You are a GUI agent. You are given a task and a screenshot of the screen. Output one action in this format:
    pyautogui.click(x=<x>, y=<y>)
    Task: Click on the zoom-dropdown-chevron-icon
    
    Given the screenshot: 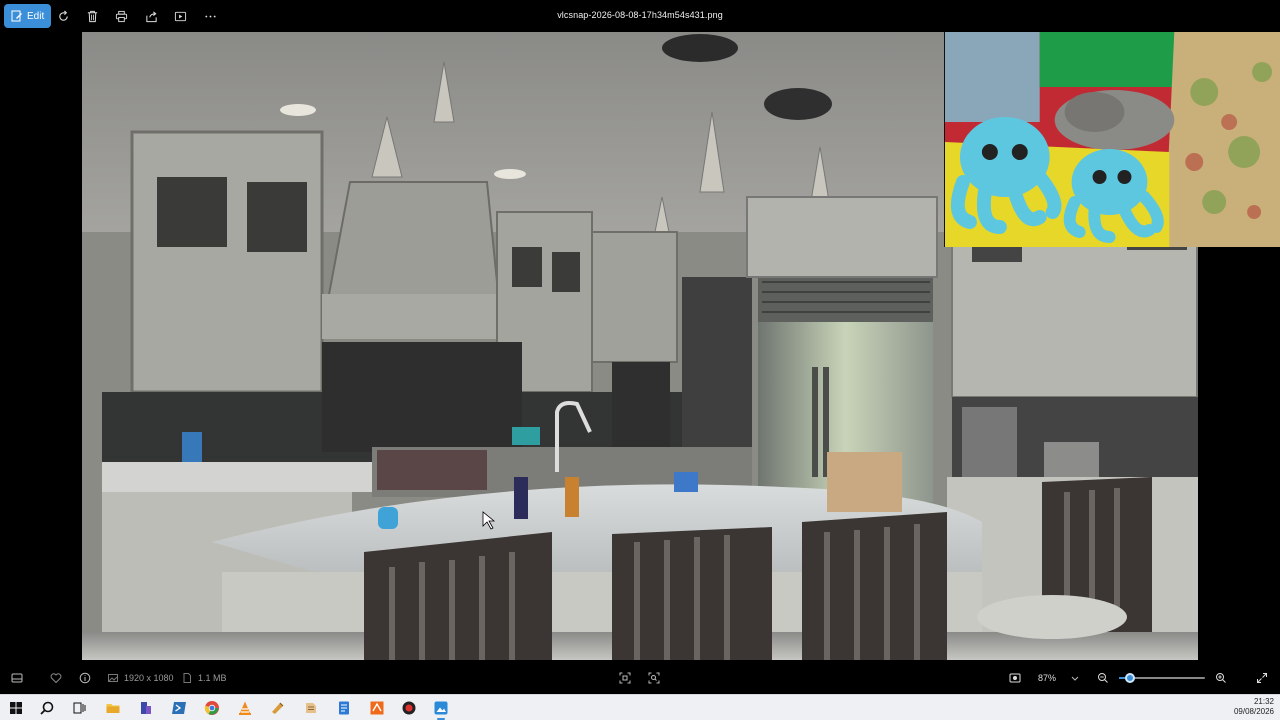 What is the action you would take?
    pyautogui.click(x=1075, y=678)
    